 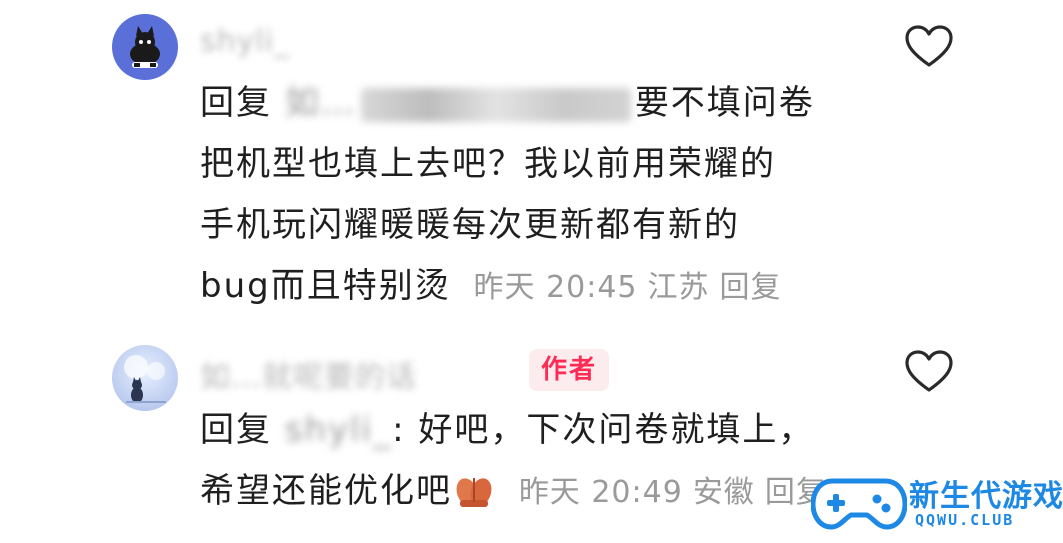 I want to click on comment-text: : 好吧，下次问卷就填上，, so click(x=603, y=430).